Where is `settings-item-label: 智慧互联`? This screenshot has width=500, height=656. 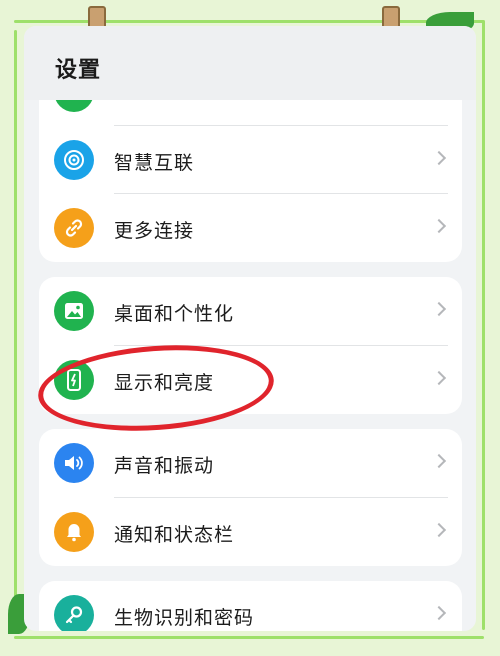 settings-item-label: 智慧互联 is located at coordinates (154, 163).